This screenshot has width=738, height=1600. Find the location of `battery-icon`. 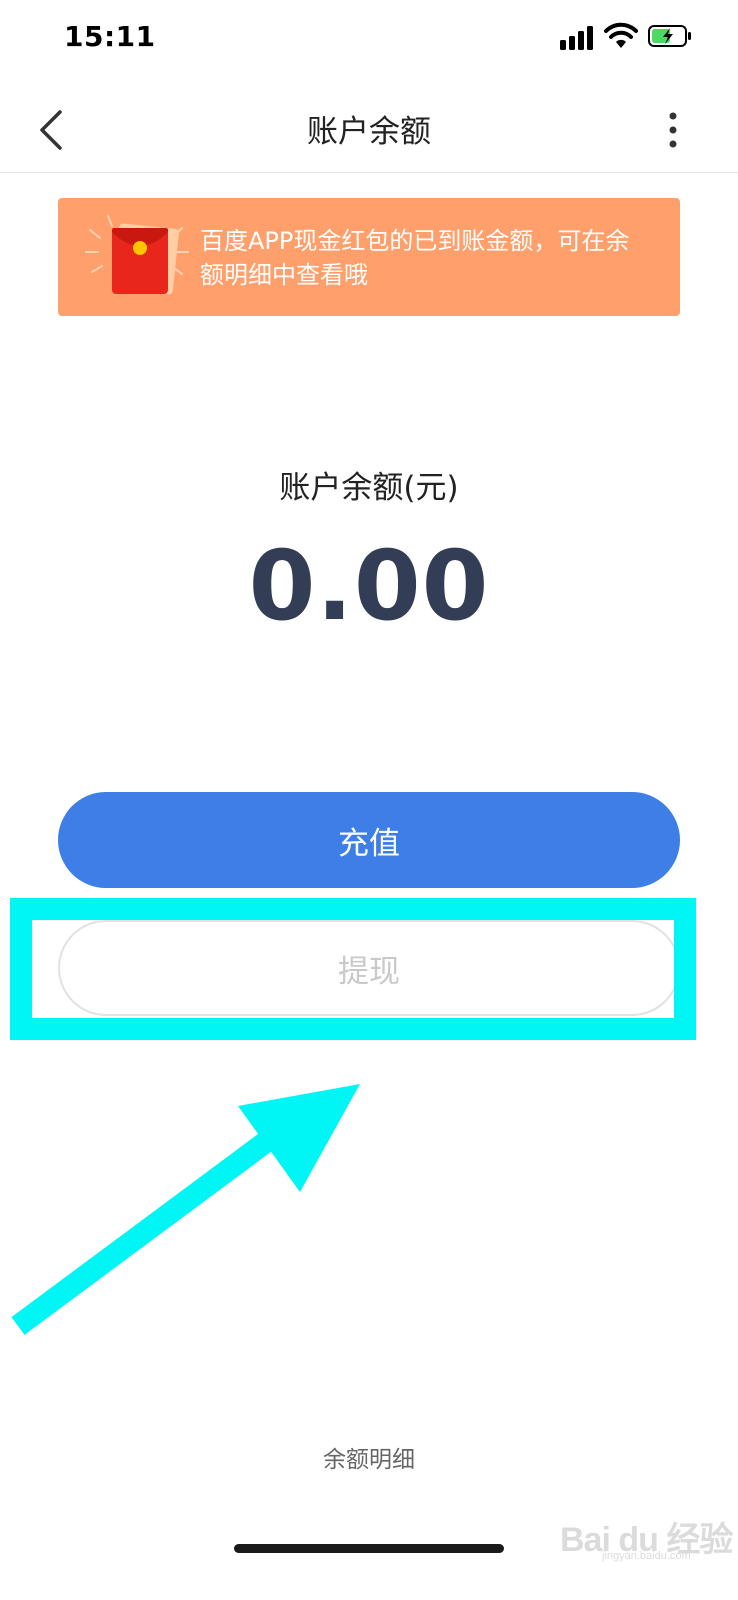

battery-icon is located at coordinates (669, 36).